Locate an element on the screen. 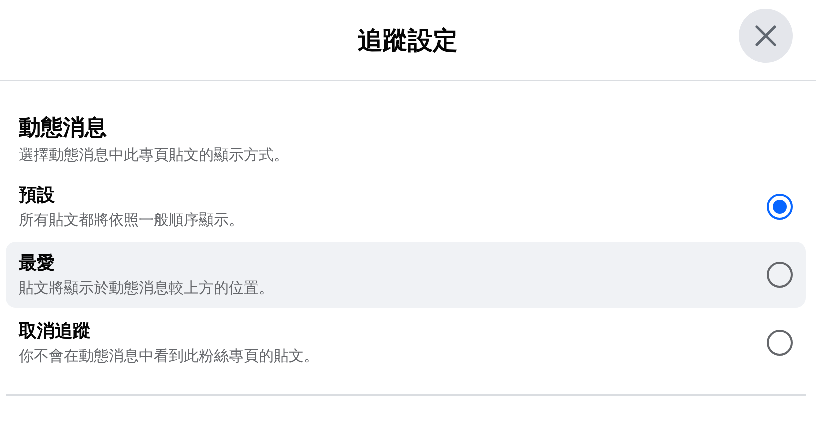 This screenshot has height=425, width=816. dialog-title: 追蹤設定 is located at coordinates (408, 40).